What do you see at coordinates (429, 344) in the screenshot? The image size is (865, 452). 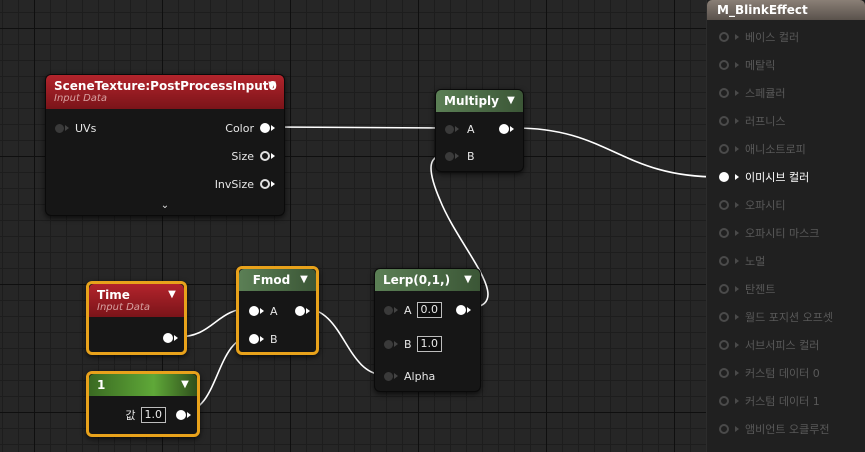 I see `lerp-b-value-field: 1.0` at bounding box center [429, 344].